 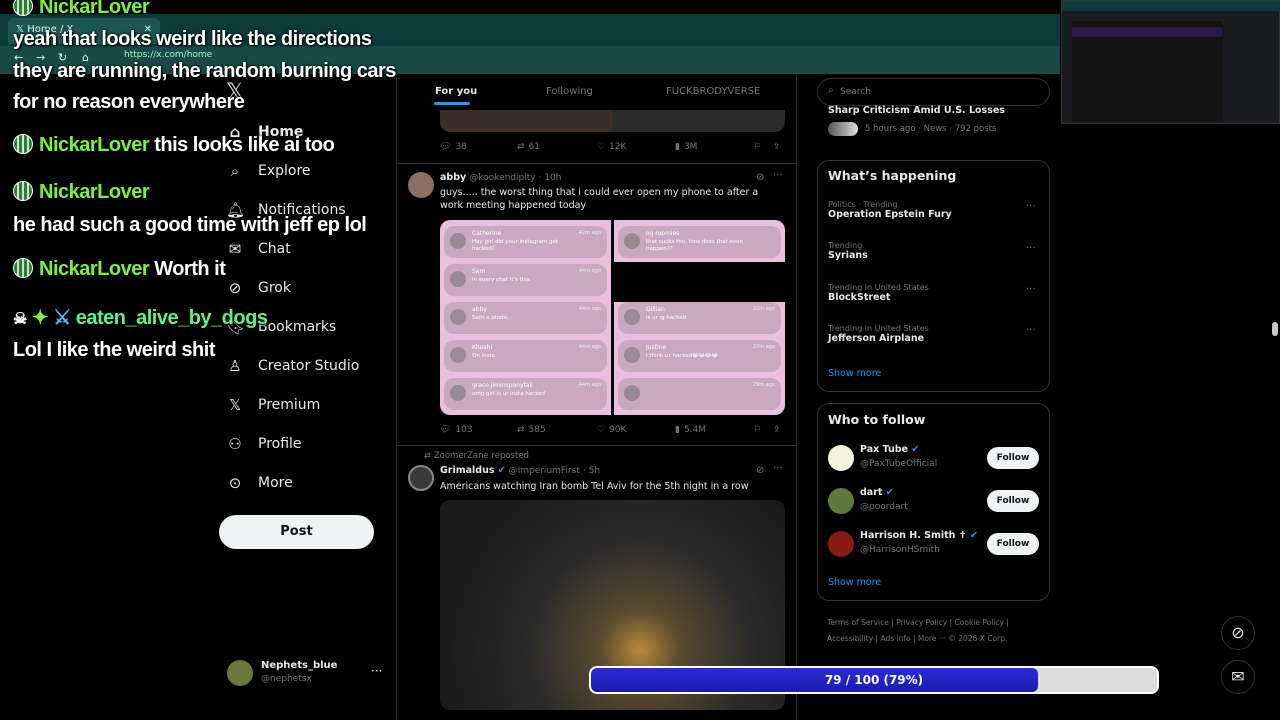 I want to click on news-title: Sharp Criticism Amid U.S. Losses, so click(x=916, y=110).